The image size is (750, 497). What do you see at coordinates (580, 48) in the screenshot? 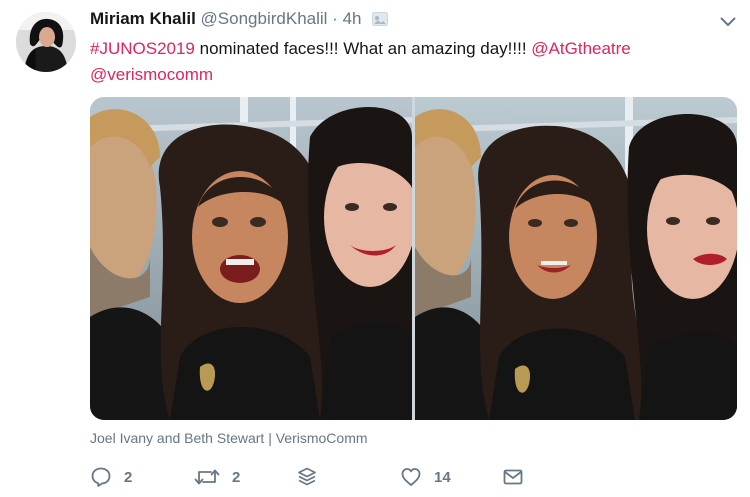
I see `mention-link-atgtheatre: @AtGtheatre` at bounding box center [580, 48].